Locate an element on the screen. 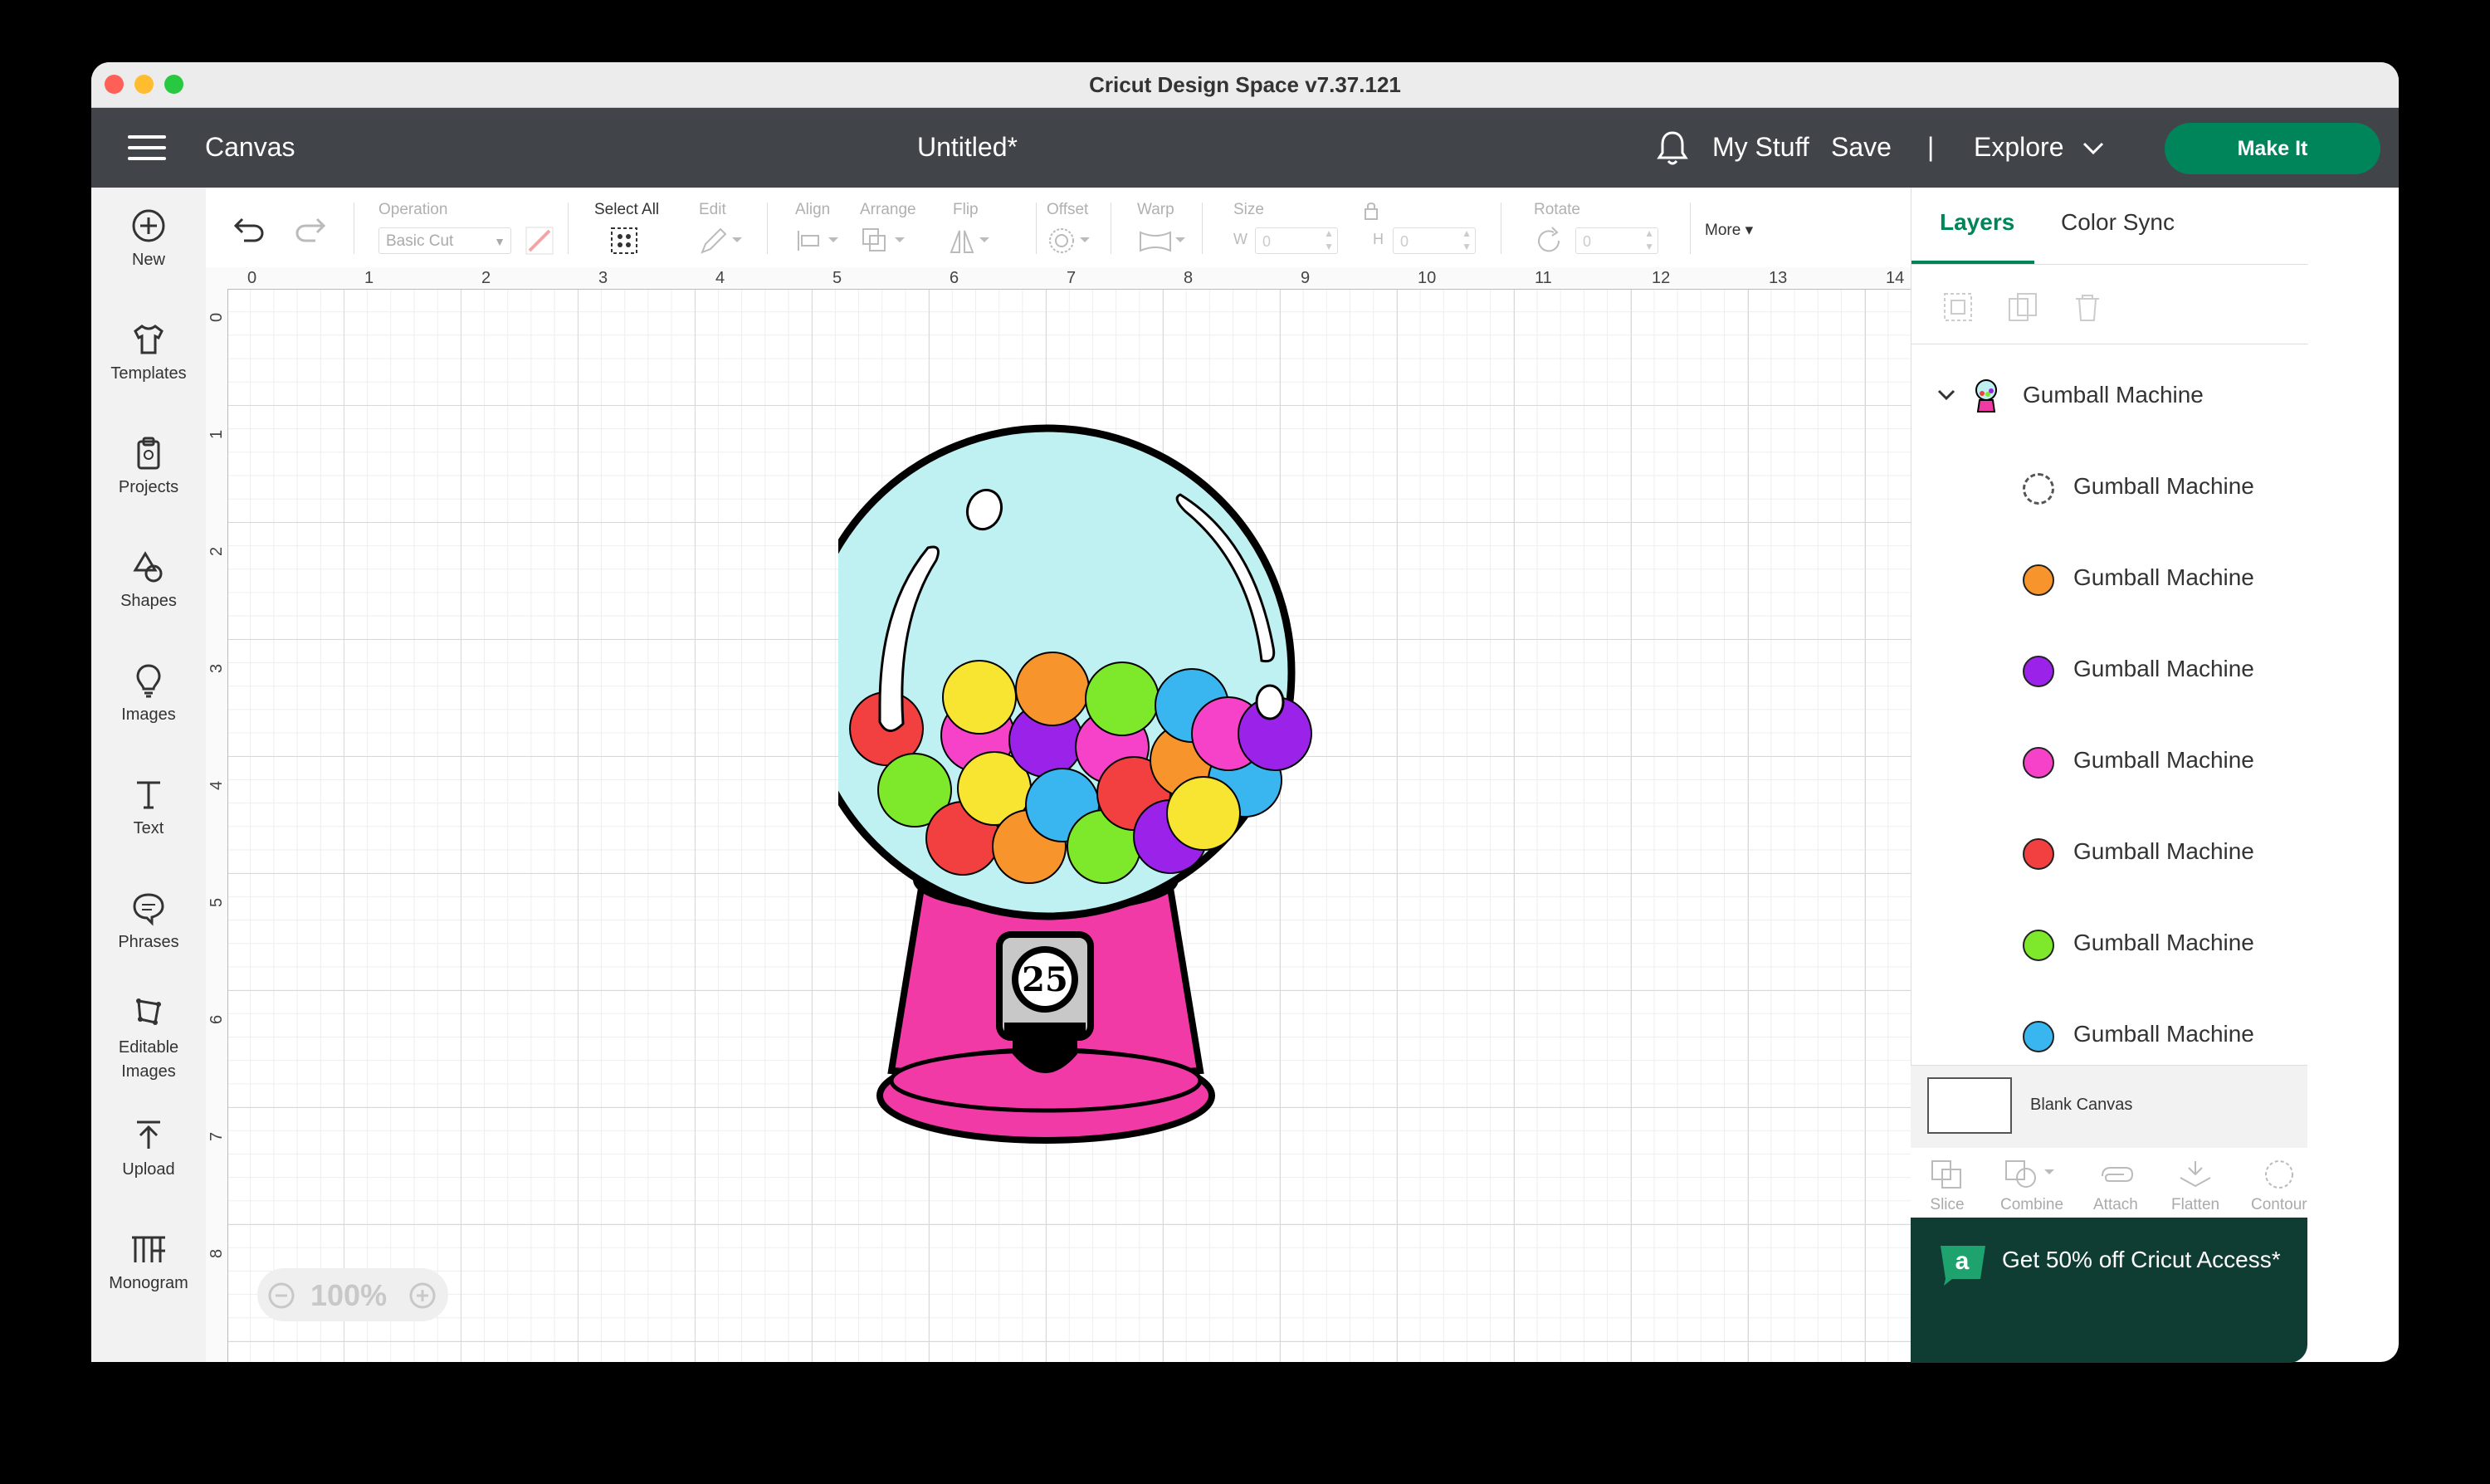 The height and width of the screenshot is (1484, 2490). sidebar-label: Monogram is located at coordinates (148, 1283).